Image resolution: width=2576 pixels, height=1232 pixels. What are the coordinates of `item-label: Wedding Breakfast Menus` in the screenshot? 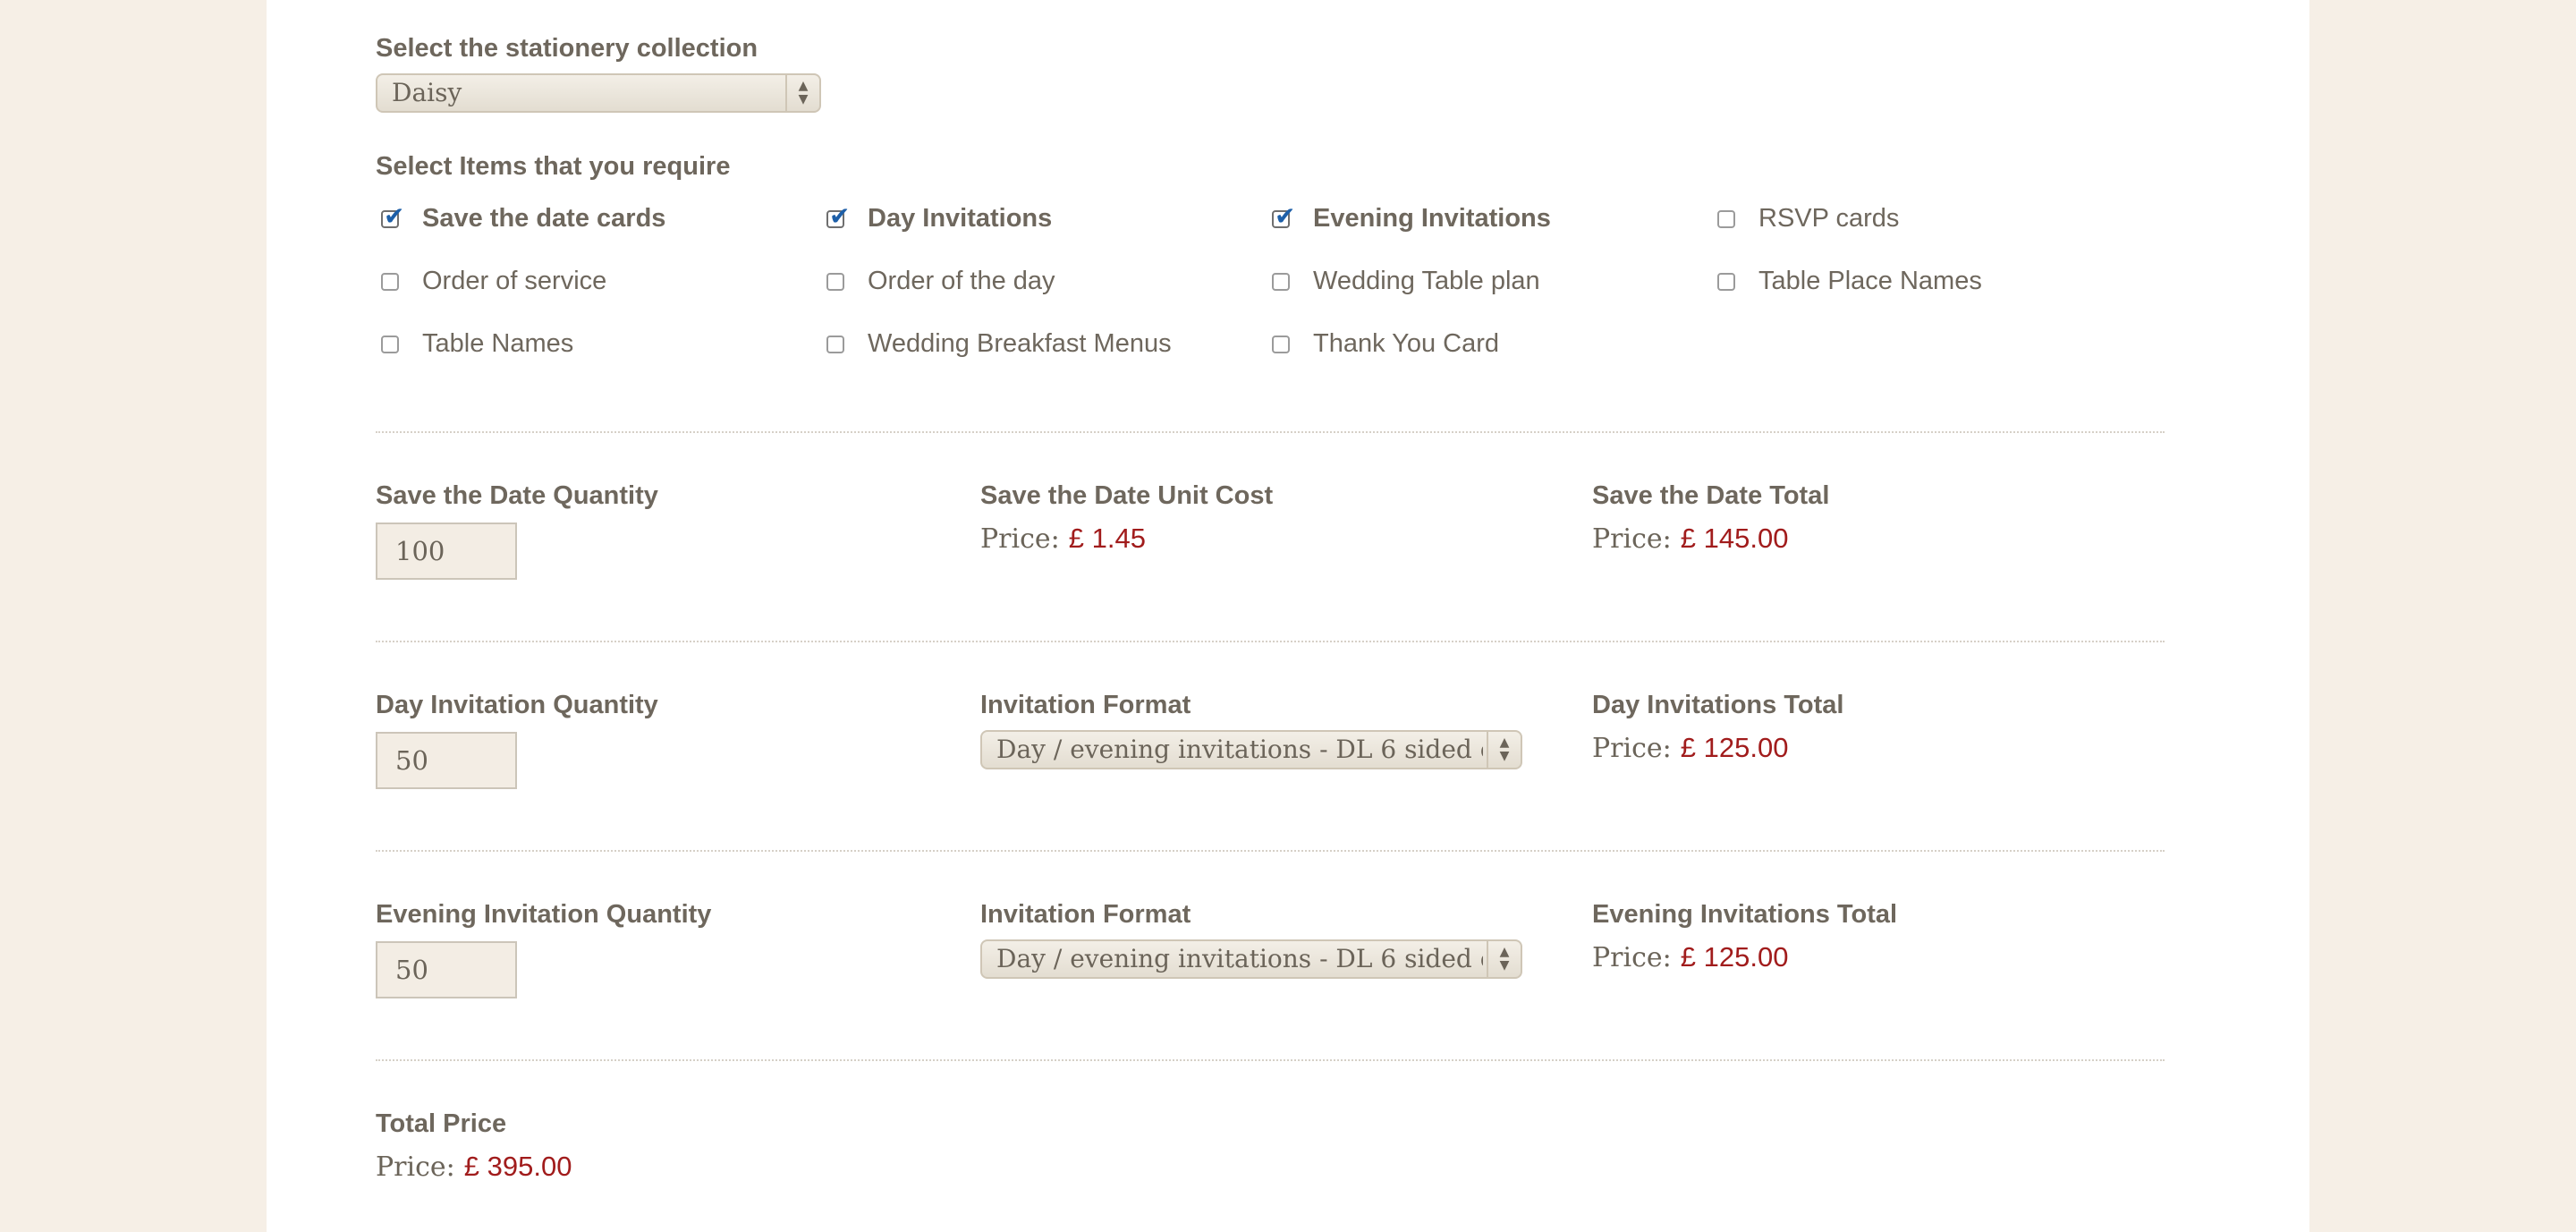 It's located at (1020, 343).